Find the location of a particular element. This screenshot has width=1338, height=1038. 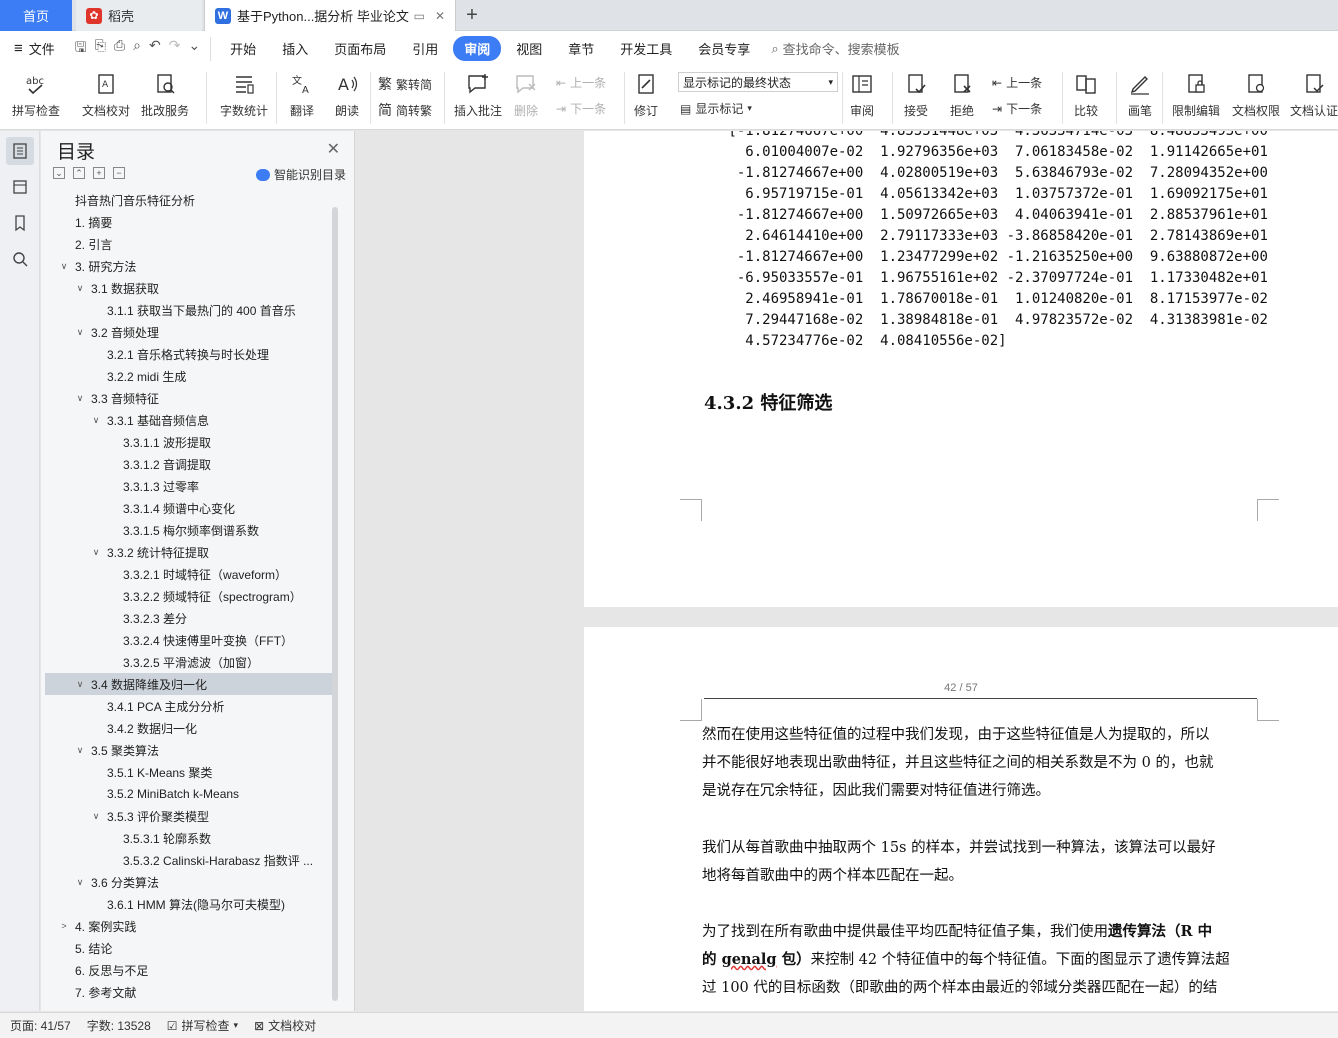

tab-section: 章节 is located at coordinates (581, 48).